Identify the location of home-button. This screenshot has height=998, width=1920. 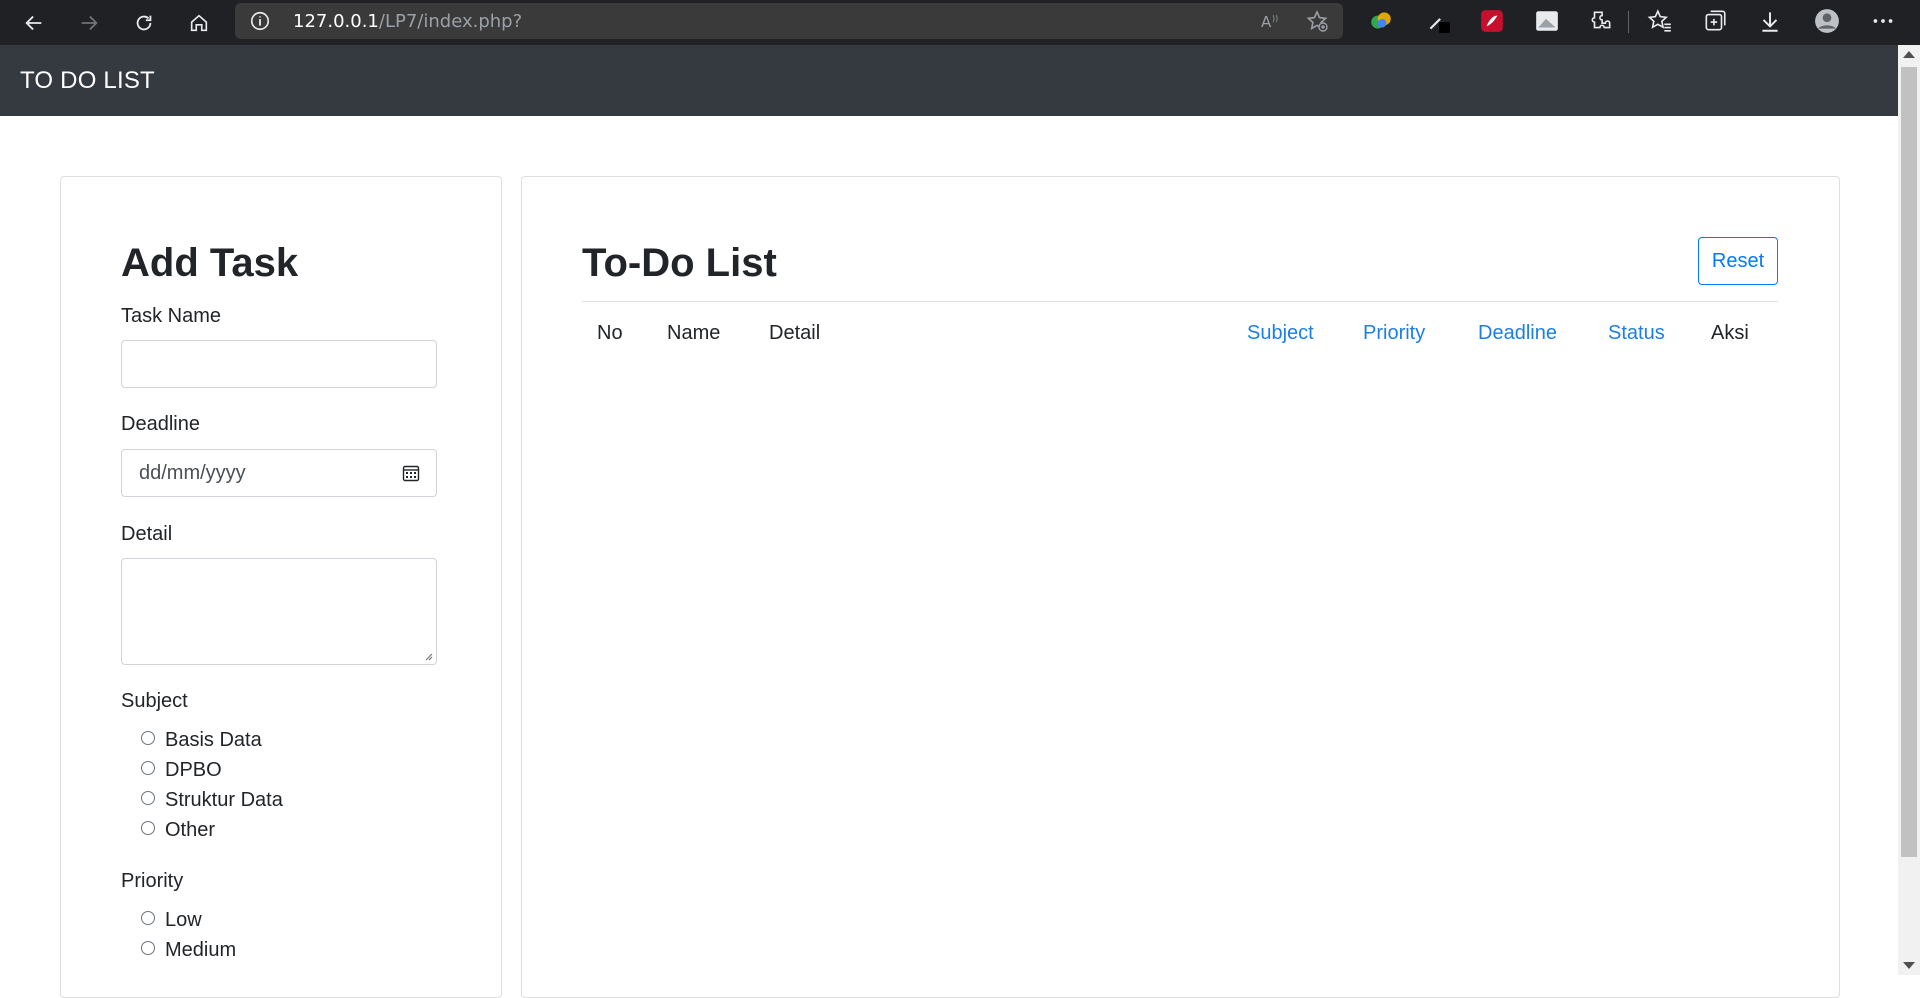
(199, 23).